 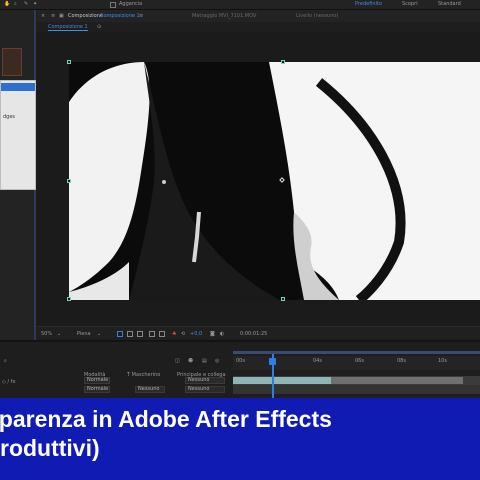 What do you see at coordinates (85, 16) in the screenshot?
I see `panel-prefix: Composizione` at bounding box center [85, 16].